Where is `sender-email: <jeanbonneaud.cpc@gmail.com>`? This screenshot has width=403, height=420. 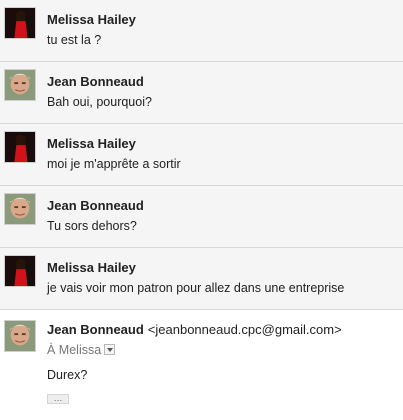 sender-email: <jeanbonneaud.cpc@gmail.com> is located at coordinates (244, 329).